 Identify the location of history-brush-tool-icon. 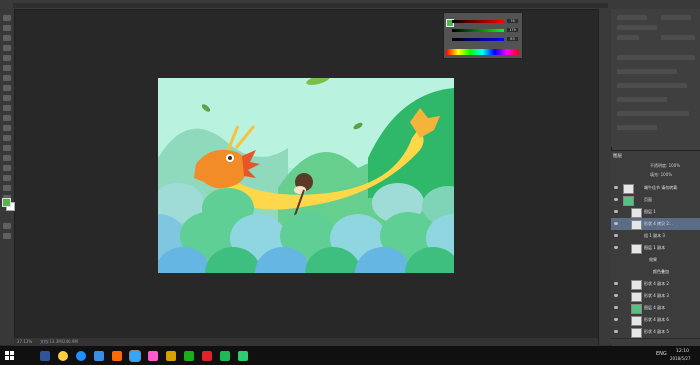
(7, 108).